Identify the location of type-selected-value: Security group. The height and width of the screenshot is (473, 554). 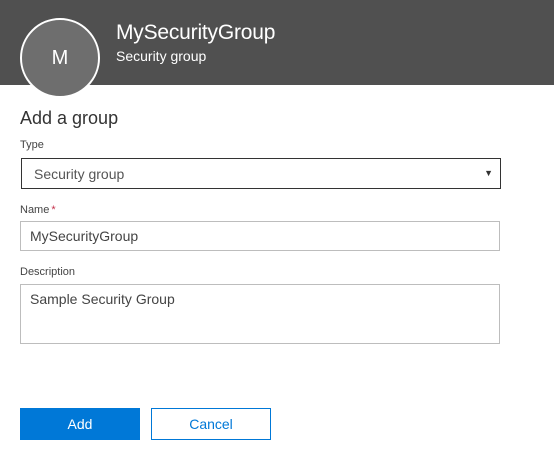
(79, 173).